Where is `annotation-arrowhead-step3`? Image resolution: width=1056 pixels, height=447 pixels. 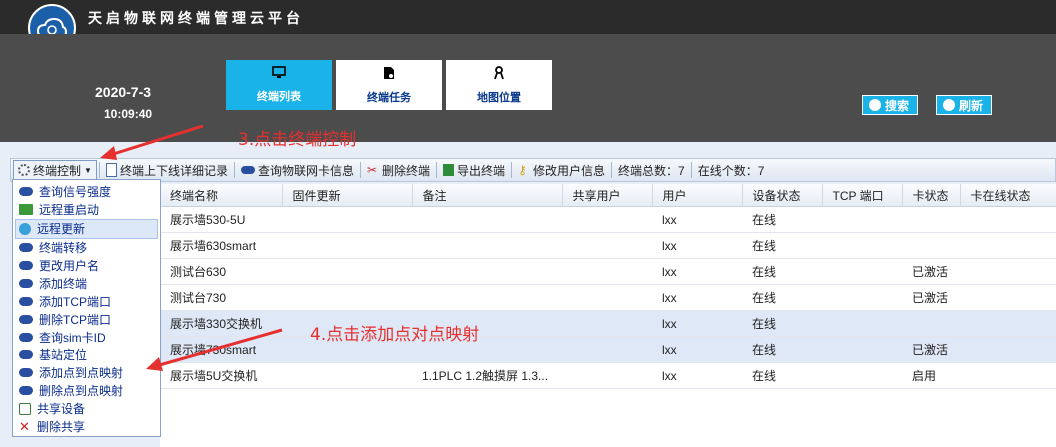
annotation-arrowhead-step3 is located at coordinates (108, 153).